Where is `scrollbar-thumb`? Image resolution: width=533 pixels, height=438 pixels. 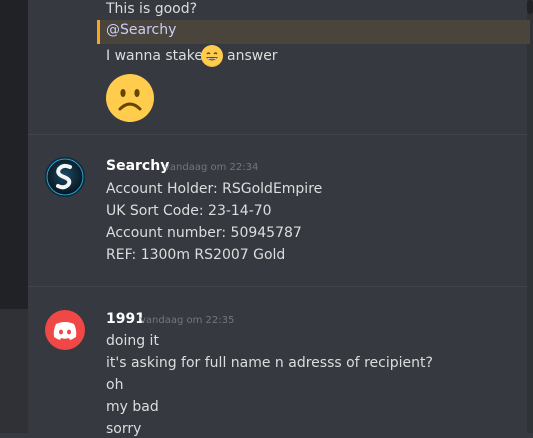
scrollbar-thumb is located at coordinates (530, 7).